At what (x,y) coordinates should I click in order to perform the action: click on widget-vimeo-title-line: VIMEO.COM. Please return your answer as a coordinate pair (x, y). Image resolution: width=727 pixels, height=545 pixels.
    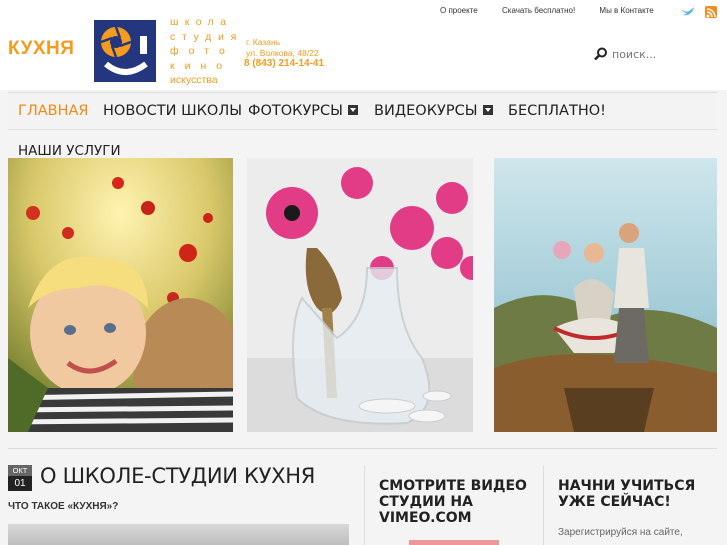
    Looking at the image, I should click on (425, 518).